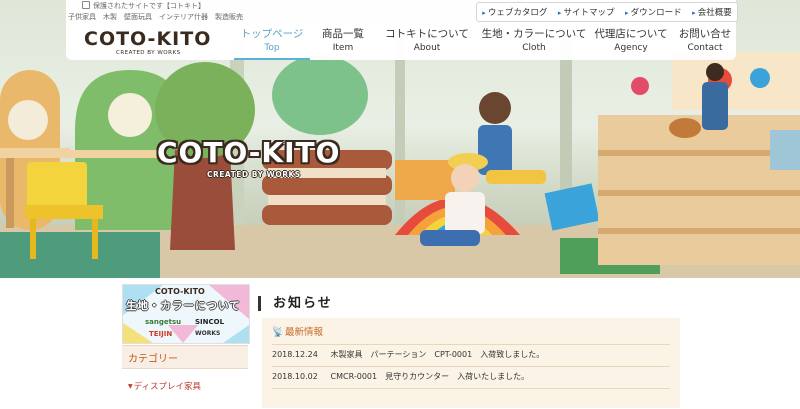  I want to click on banner-title: 生地・カラーについて, so click(183, 306).